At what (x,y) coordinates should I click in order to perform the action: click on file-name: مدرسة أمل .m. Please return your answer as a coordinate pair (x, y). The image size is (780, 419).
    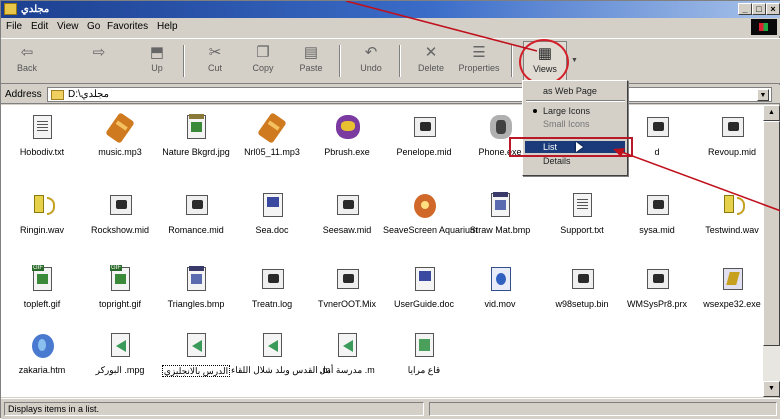
    Looking at the image, I should click on (347, 370).